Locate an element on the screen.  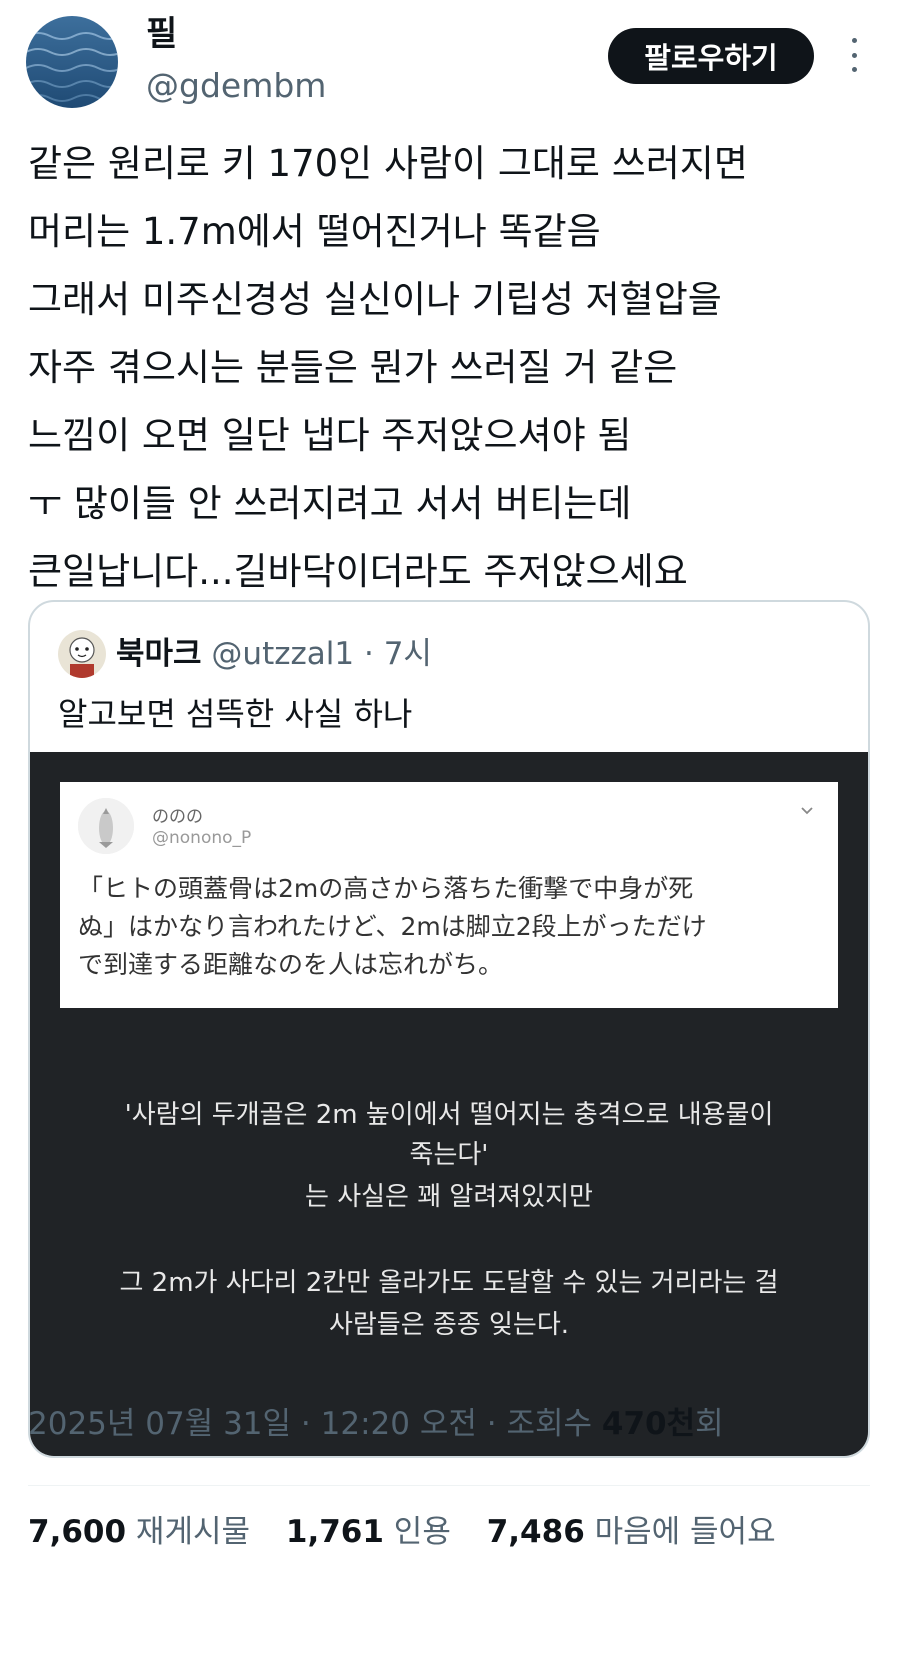
quoted-author-avatar is located at coordinates (82, 654).